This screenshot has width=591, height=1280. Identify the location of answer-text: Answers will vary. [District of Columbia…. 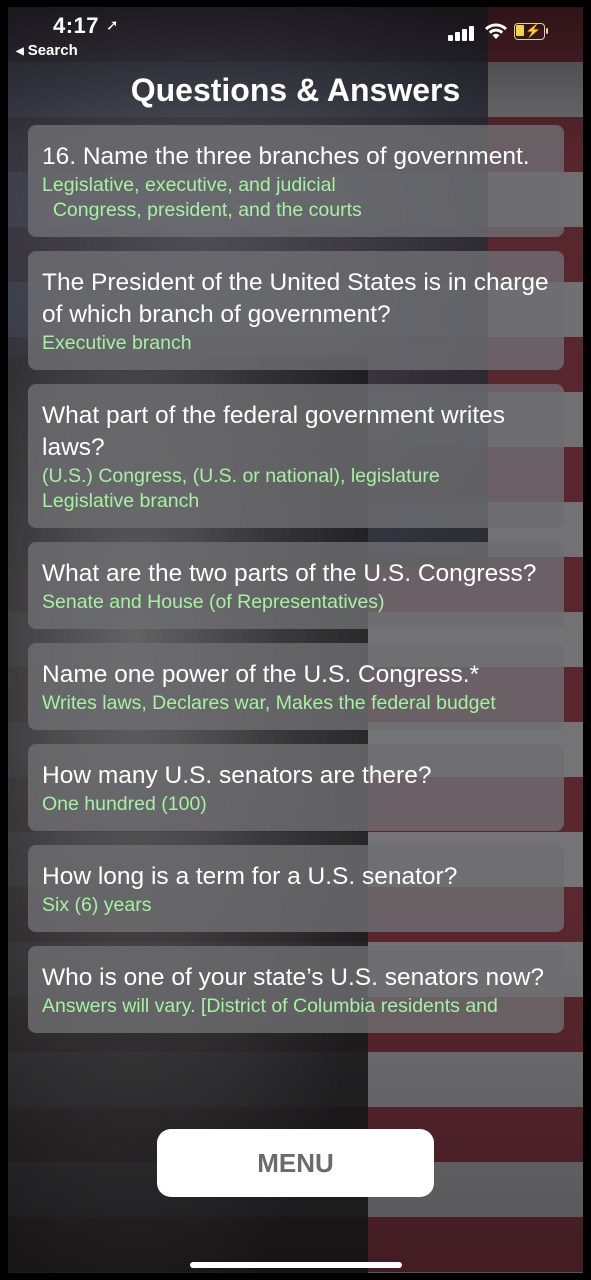
(270, 1006).